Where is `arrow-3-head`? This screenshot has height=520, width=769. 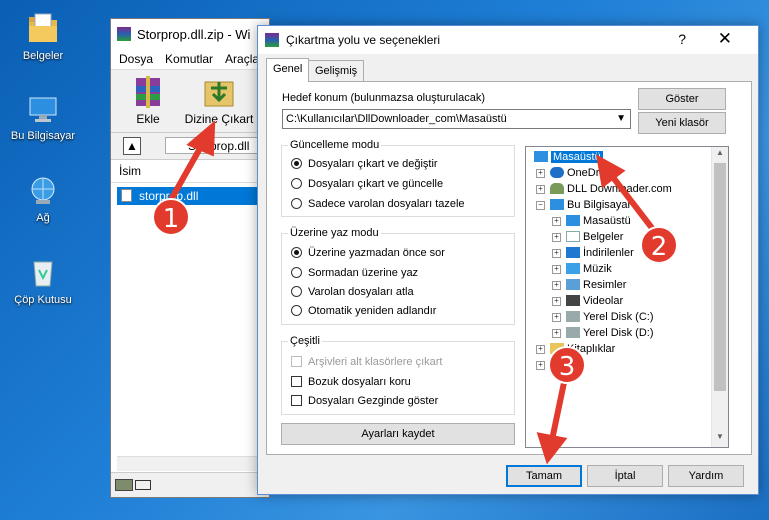
arrow-3-head is located at coordinates (552, 448).